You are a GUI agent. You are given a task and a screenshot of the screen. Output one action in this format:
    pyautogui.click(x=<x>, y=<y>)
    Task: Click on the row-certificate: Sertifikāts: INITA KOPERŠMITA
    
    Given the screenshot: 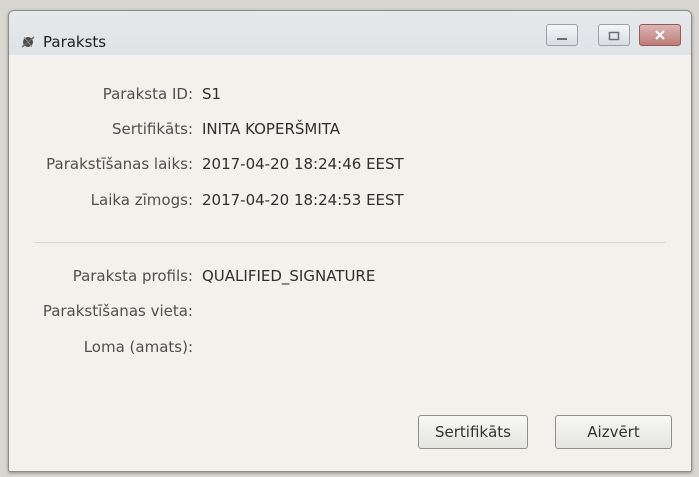 What is the action you would take?
    pyautogui.click(x=350, y=131)
    